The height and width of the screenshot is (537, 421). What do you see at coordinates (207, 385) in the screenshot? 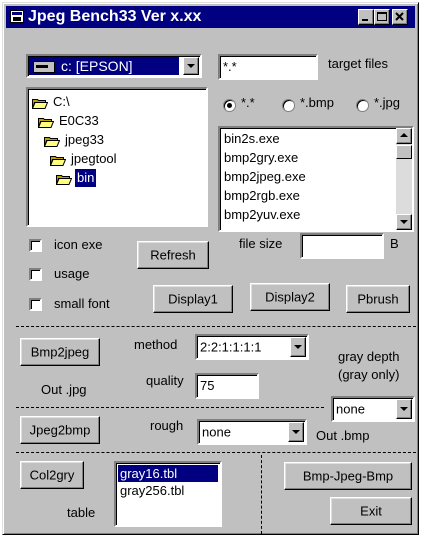
I see `quality-value: 75` at bounding box center [207, 385].